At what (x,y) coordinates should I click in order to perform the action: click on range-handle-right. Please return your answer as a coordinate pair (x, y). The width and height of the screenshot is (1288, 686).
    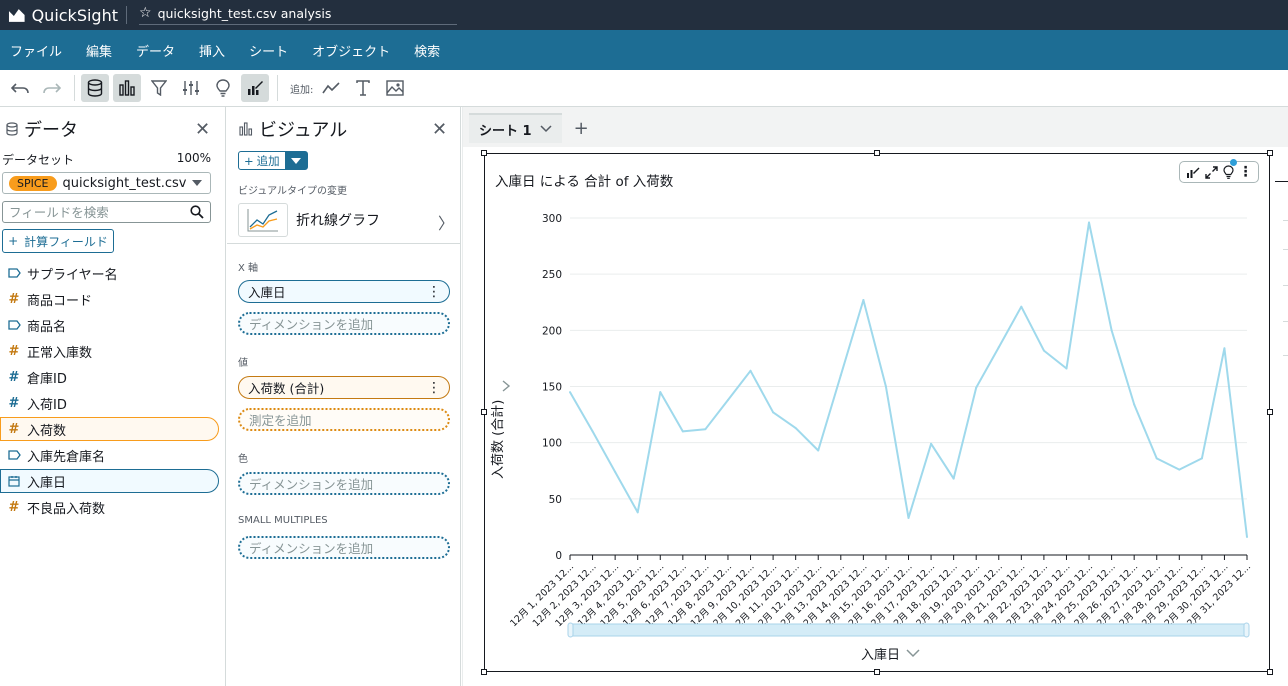
    Looking at the image, I should click on (1246, 630).